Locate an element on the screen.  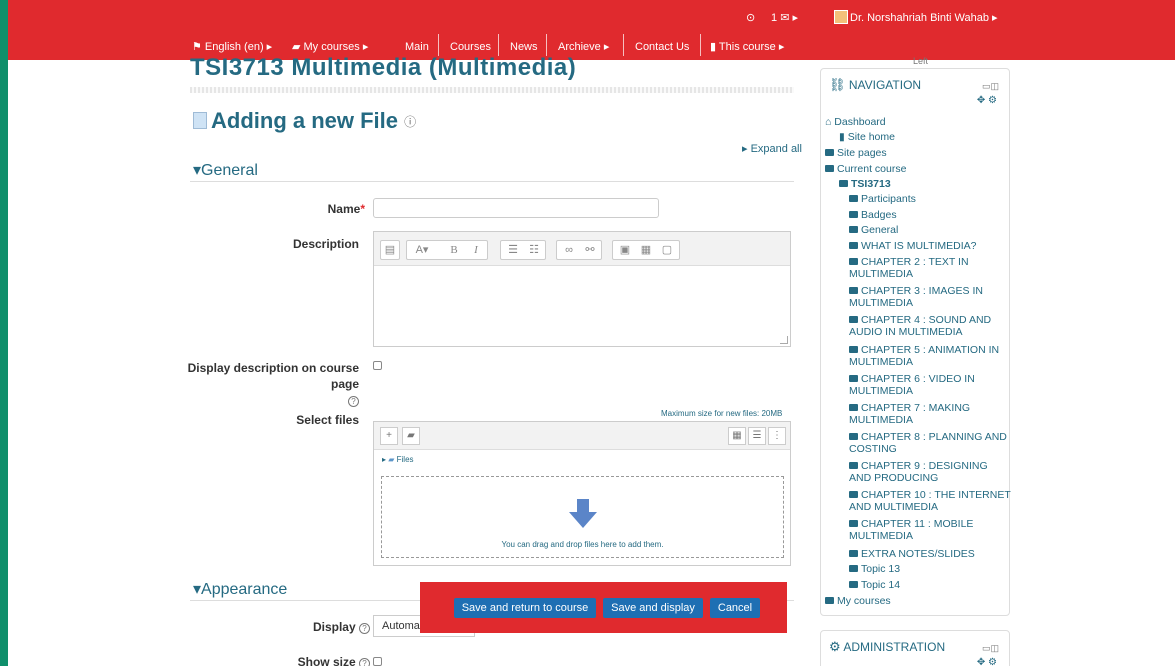
name-label: Name* is located at coordinates (346, 209).